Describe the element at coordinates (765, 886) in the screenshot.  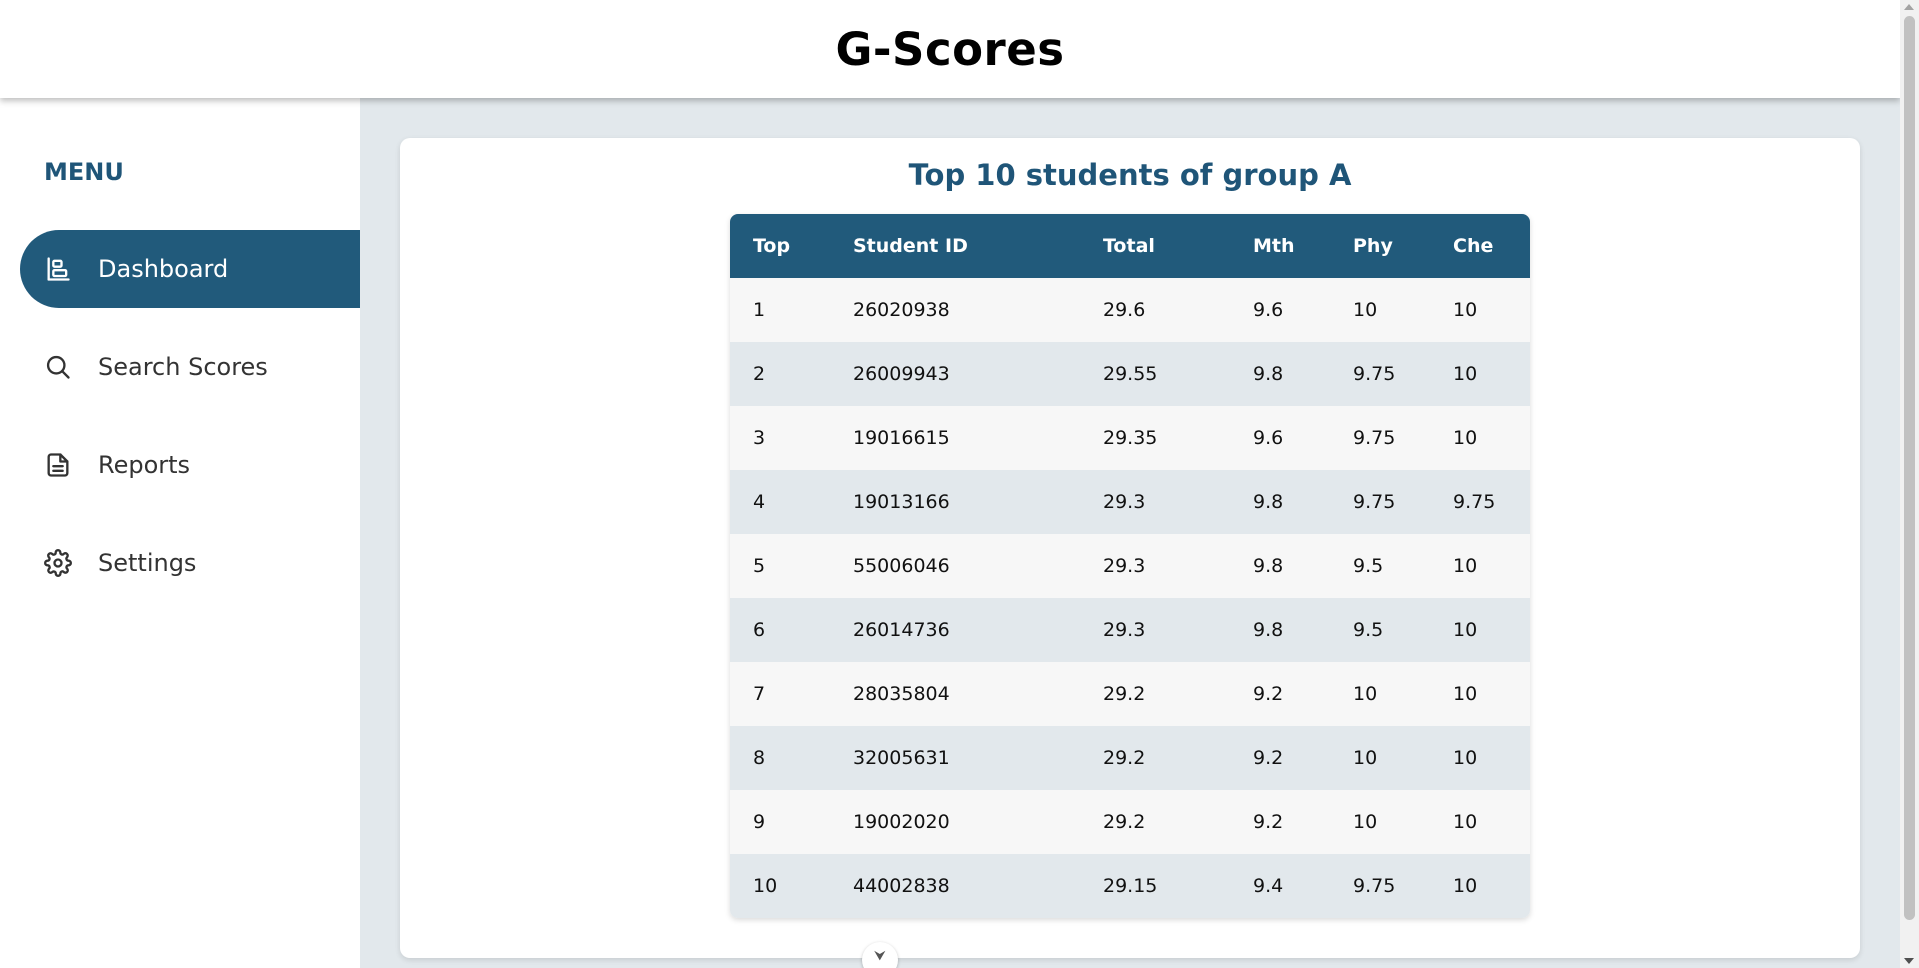
I see `cell-rank: 10` at that location.